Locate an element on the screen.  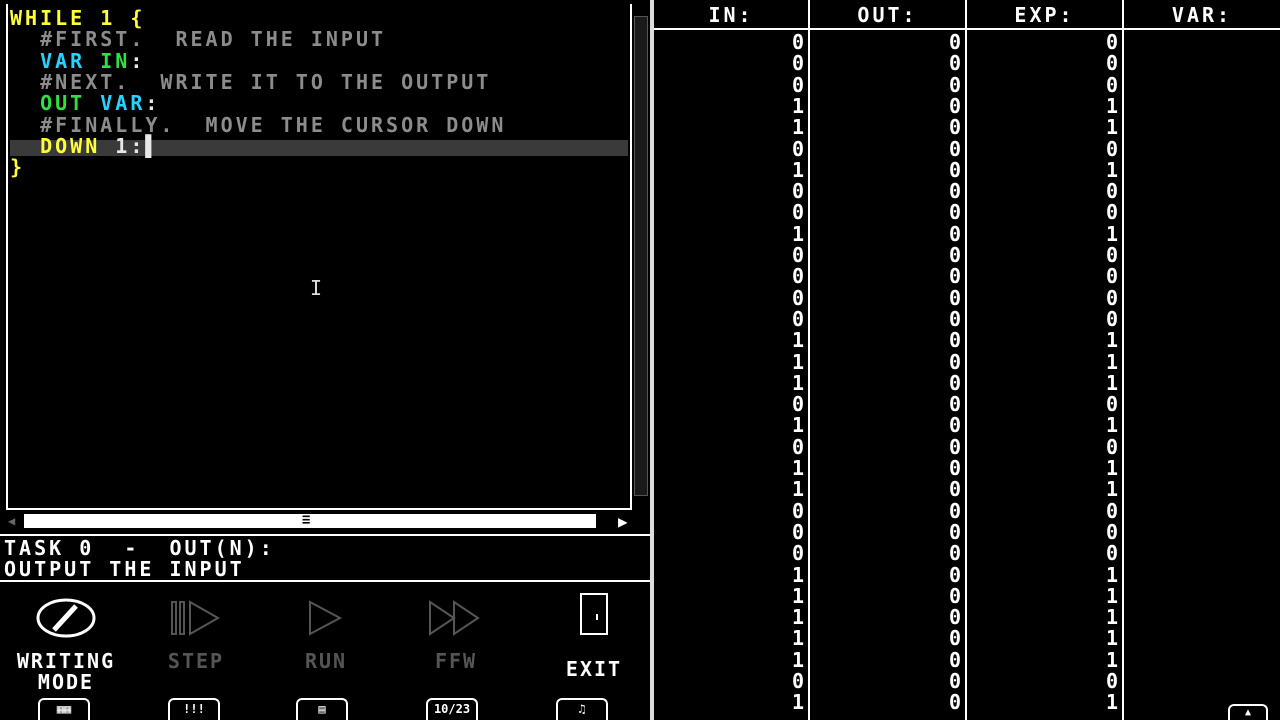
code-line: #FIRST. READ THE INPUT is located at coordinates (198, 39).